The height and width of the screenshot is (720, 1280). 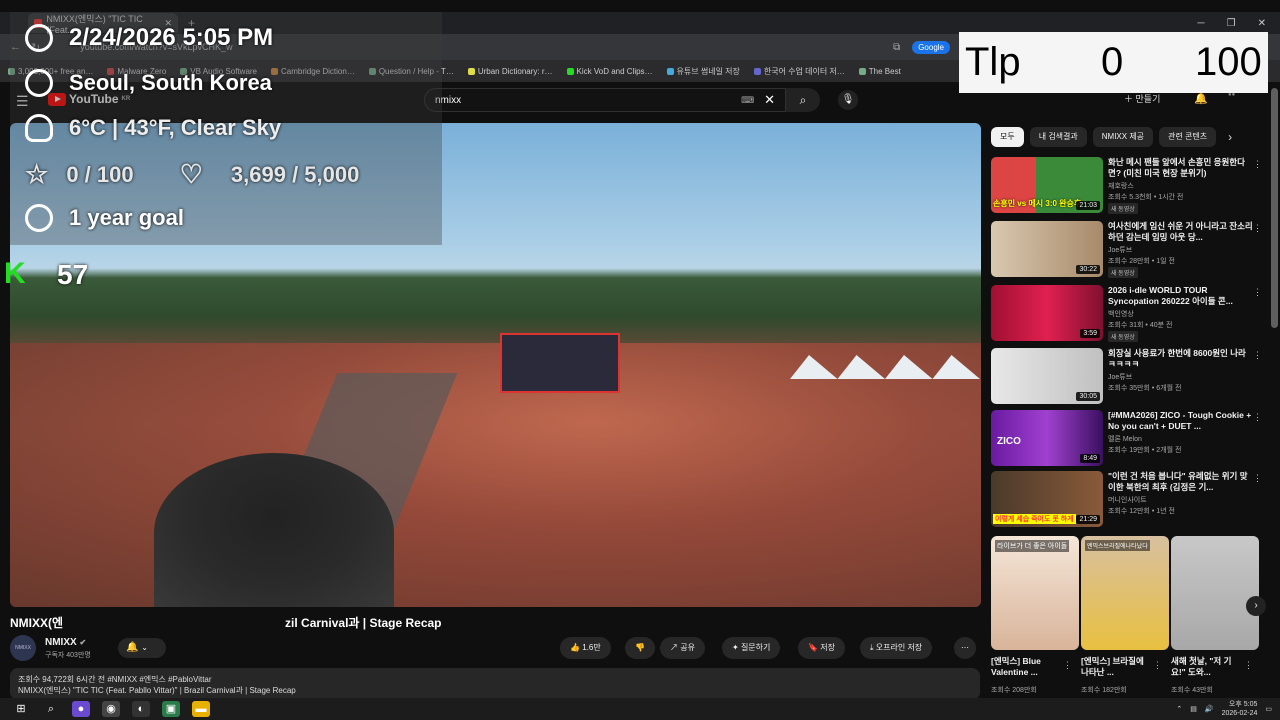 I want to click on dislike-button: 👎, so click(x=640, y=648).